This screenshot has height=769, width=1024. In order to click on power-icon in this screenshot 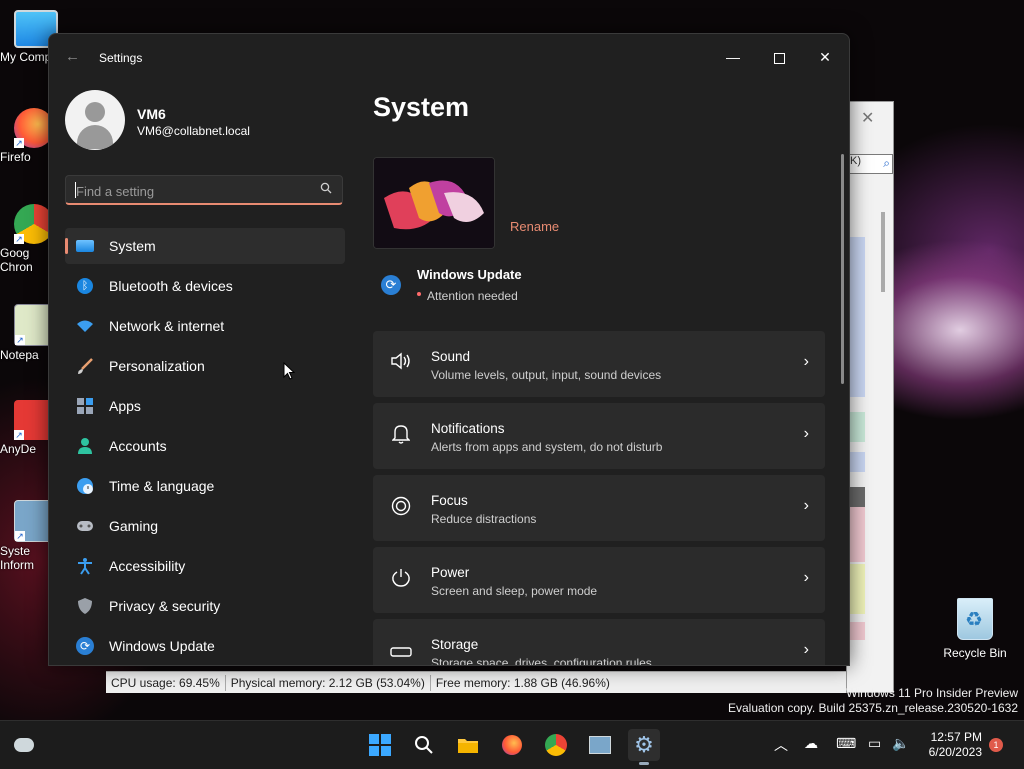, I will do `click(401, 580)`.